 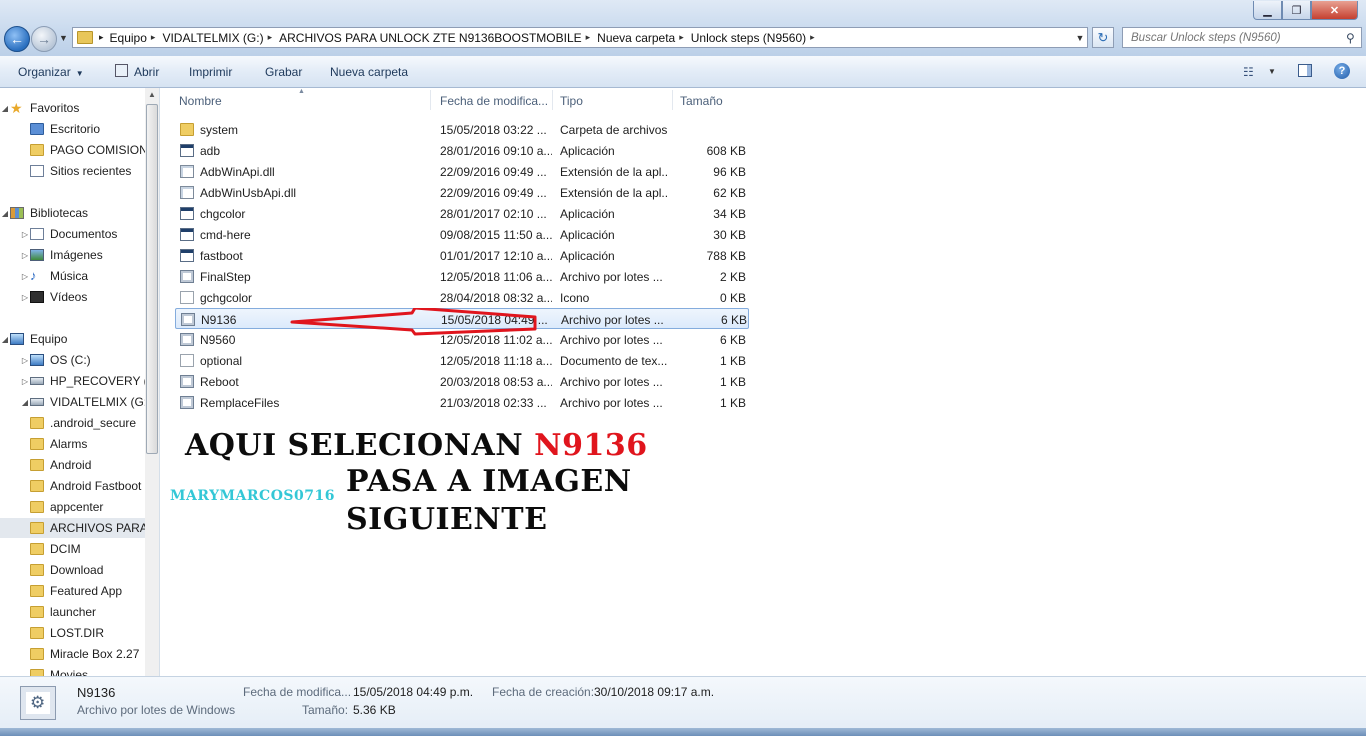 I want to click on nav-folder-item: ARCHIVOS PARA, so click(x=79, y=528).